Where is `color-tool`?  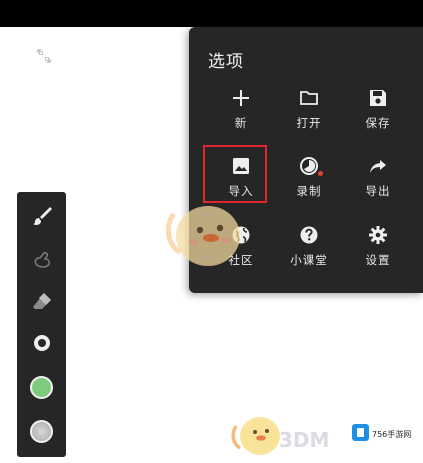 color-tool is located at coordinates (41, 387).